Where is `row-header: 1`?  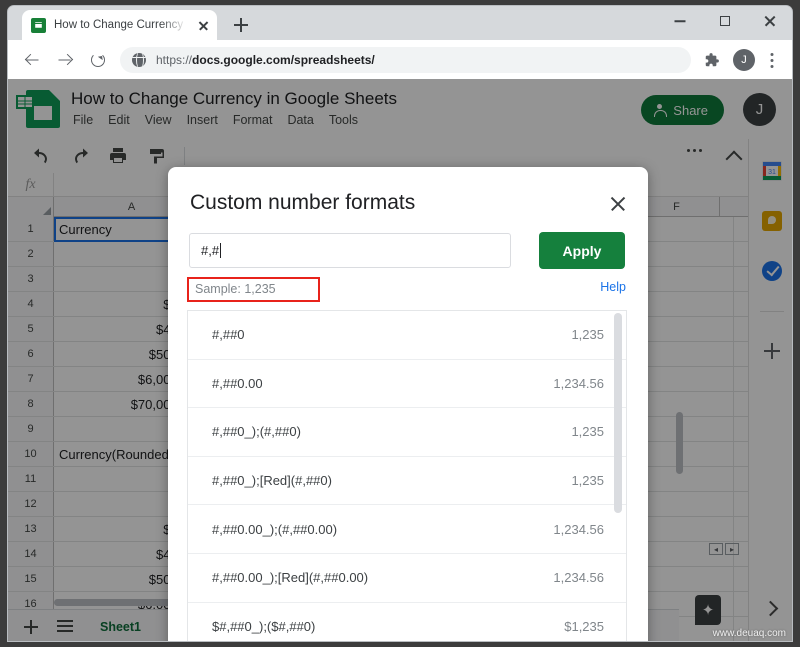 row-header: 1 is located at coordinates (31, 229).